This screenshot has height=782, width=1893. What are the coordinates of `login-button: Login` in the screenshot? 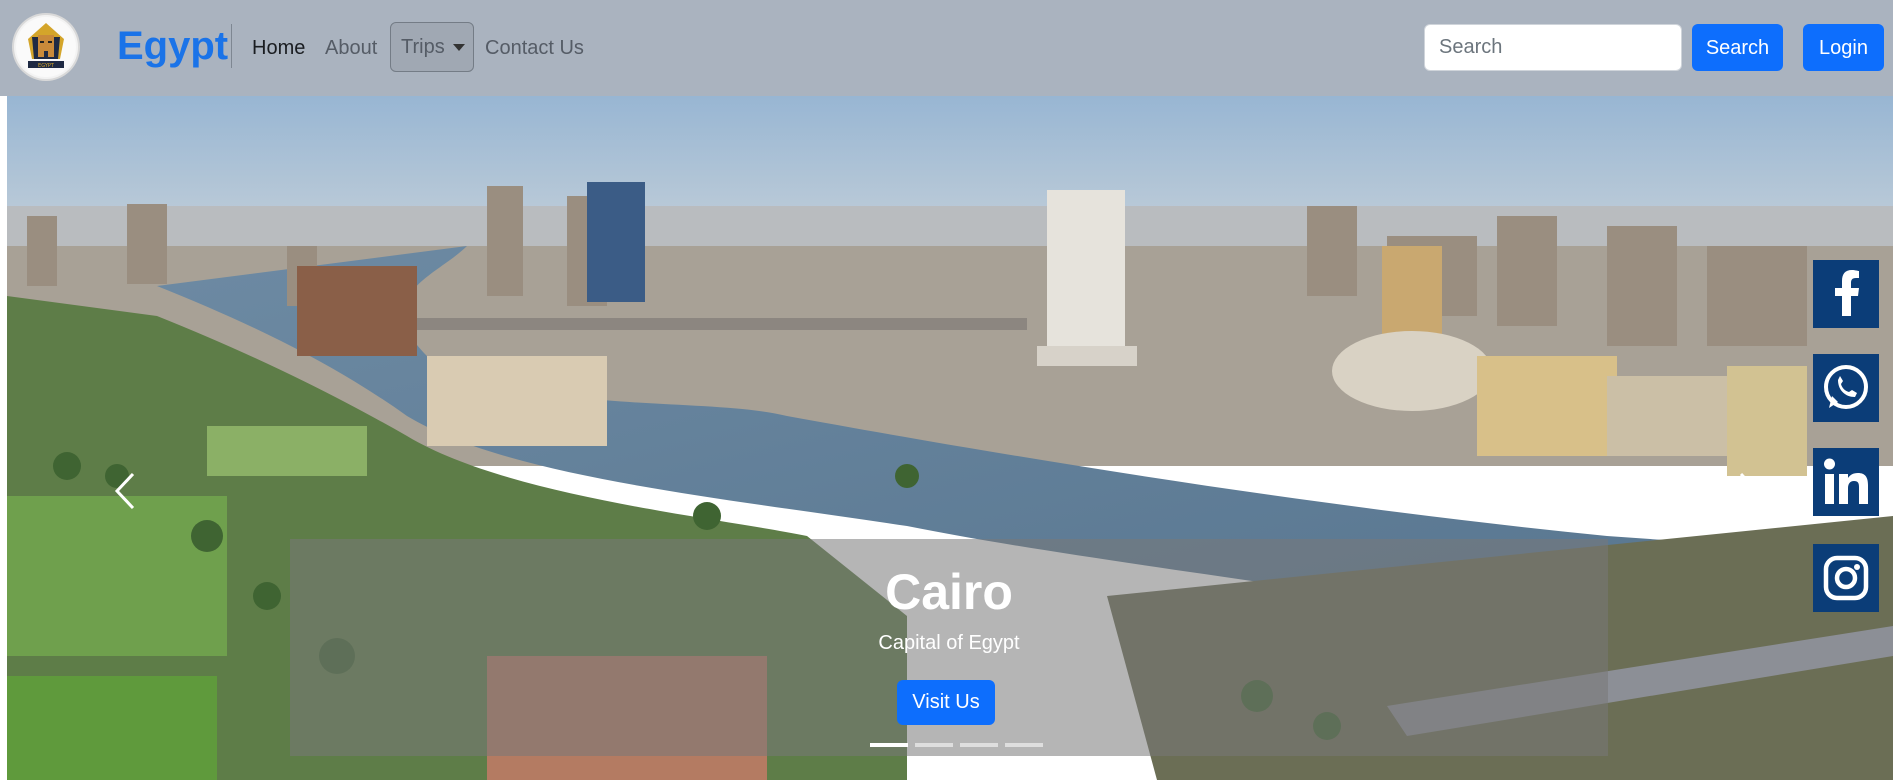 It's located at (1843, 47).